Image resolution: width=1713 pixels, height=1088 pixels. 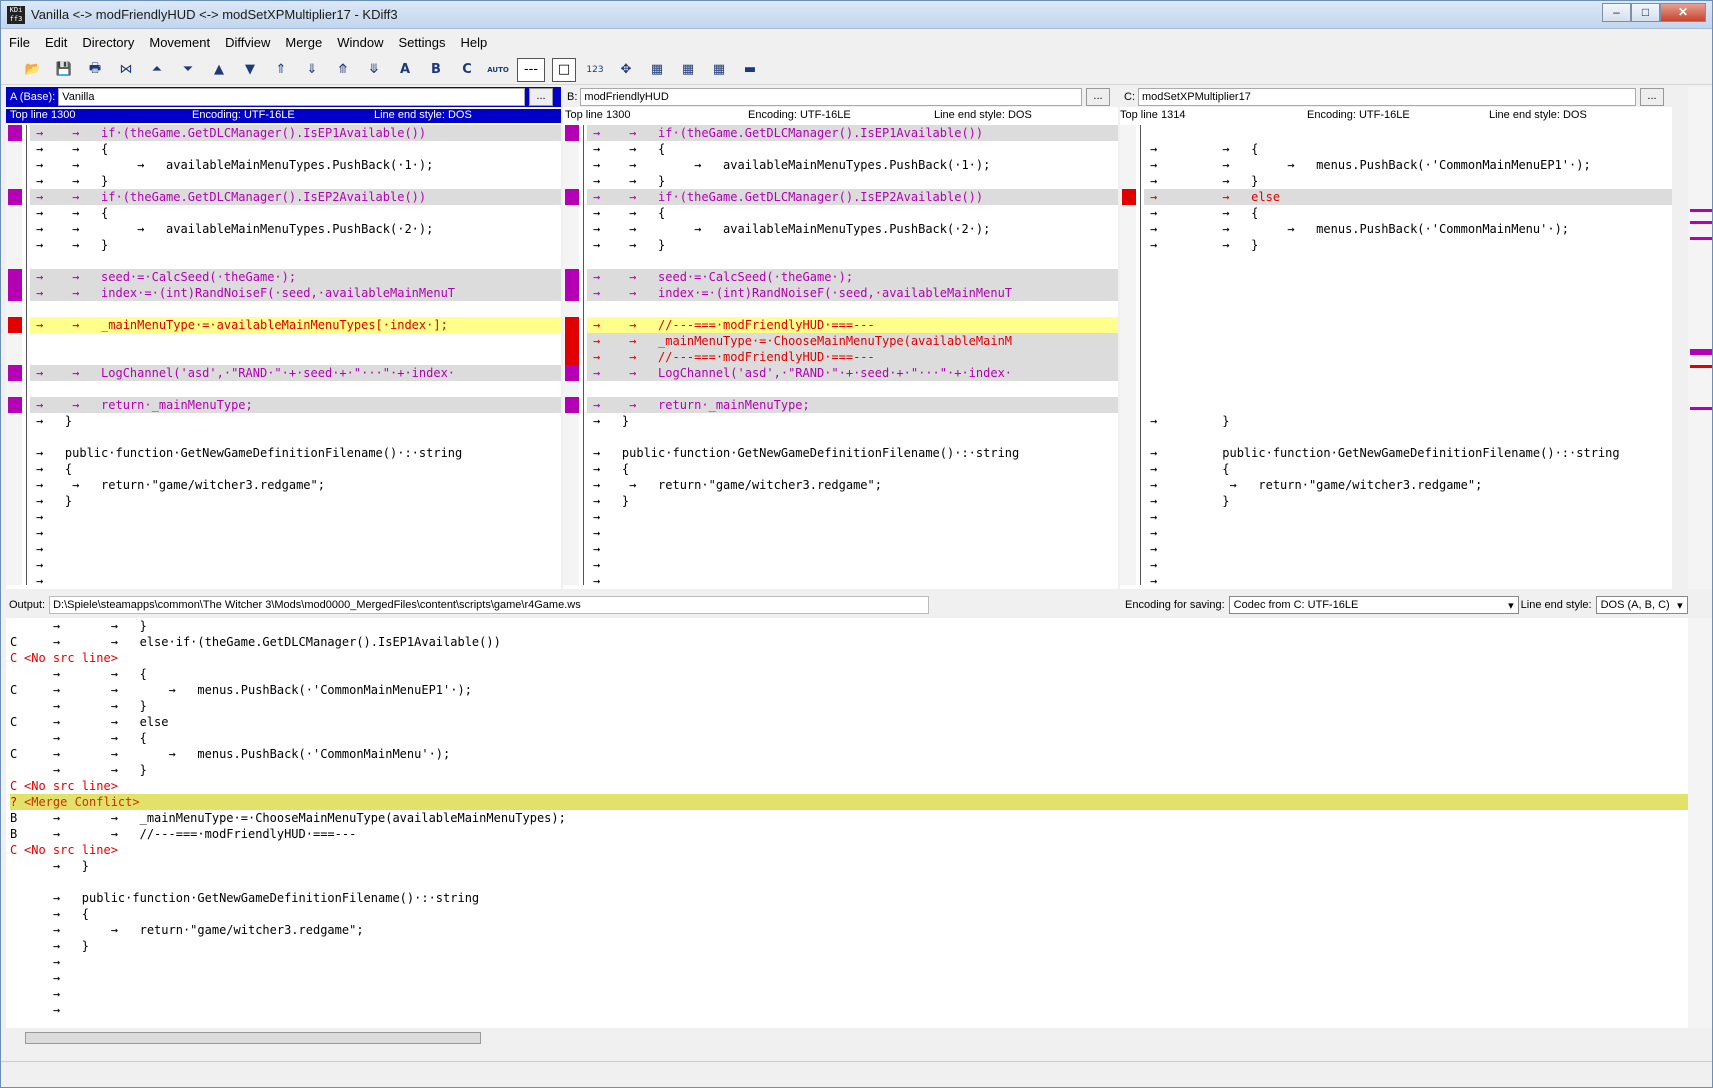 I want to click on next-delta-icon: ▼, so click(x=250, y=70).